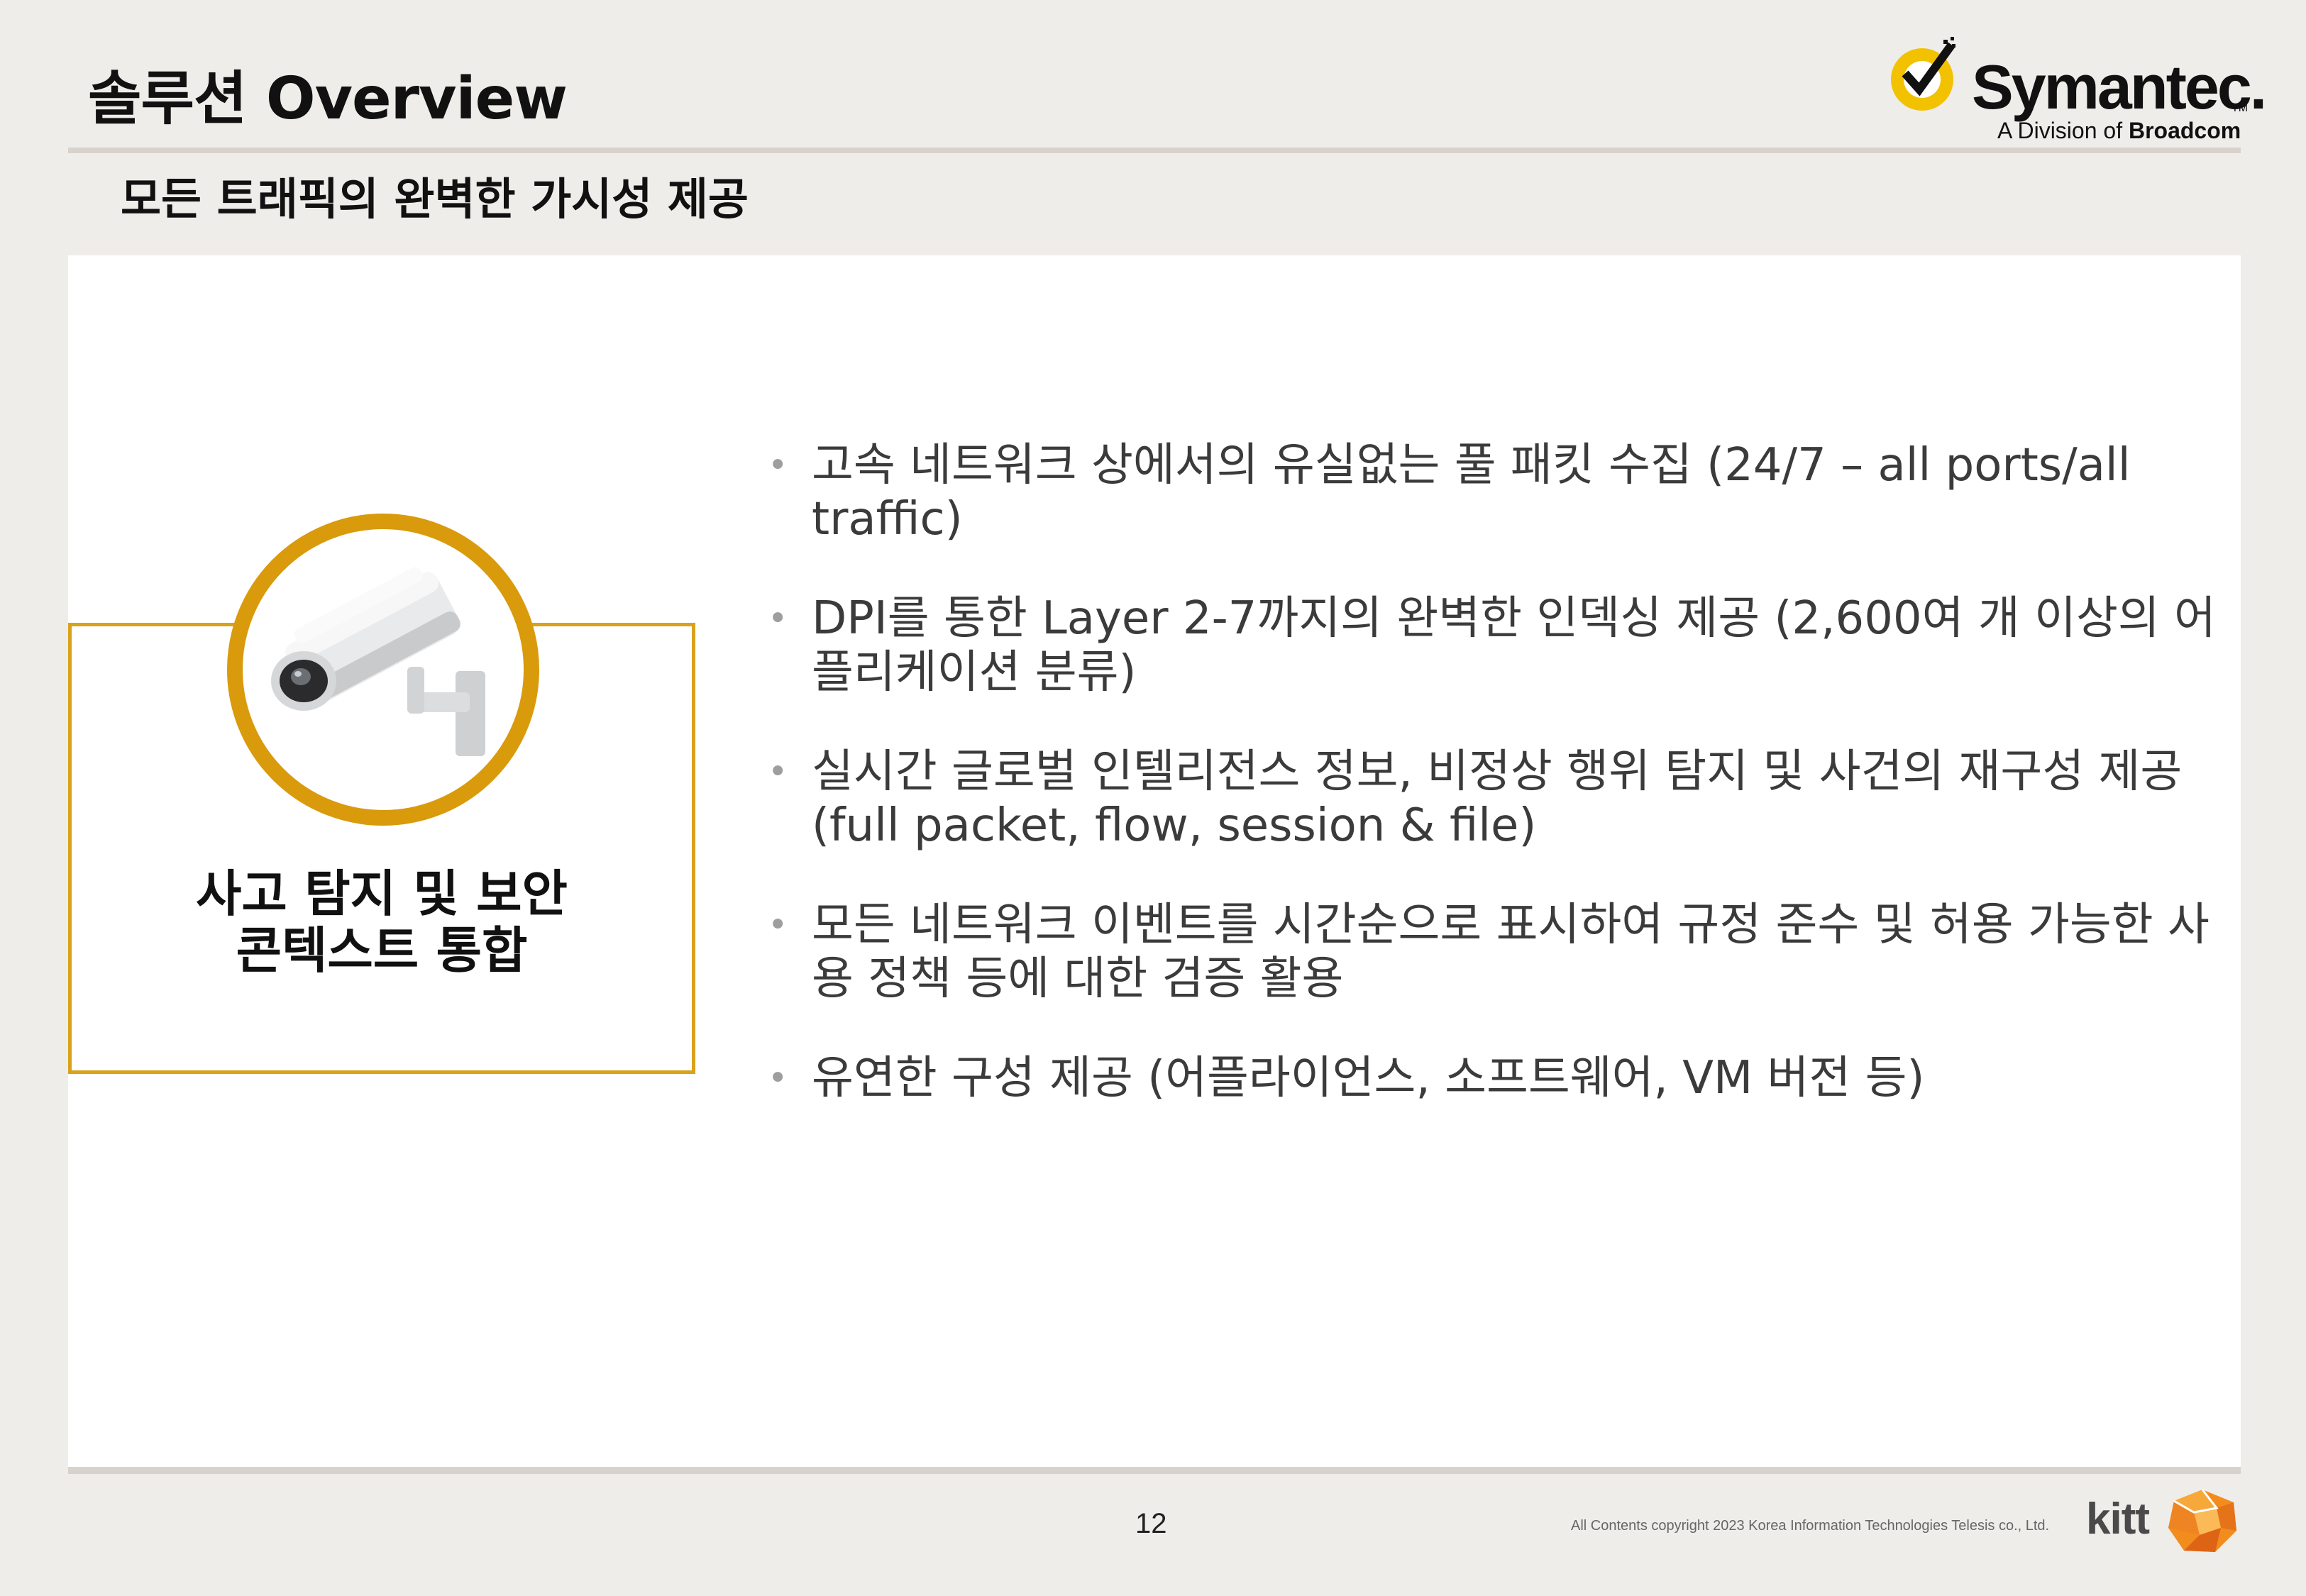 This screenshot has width=2306, height=1596. I want to click on bullet-text: 유연한 구성 제공 (어플라이언스, 소프트웨어, VM 버전 등), so click(1368, 1078).